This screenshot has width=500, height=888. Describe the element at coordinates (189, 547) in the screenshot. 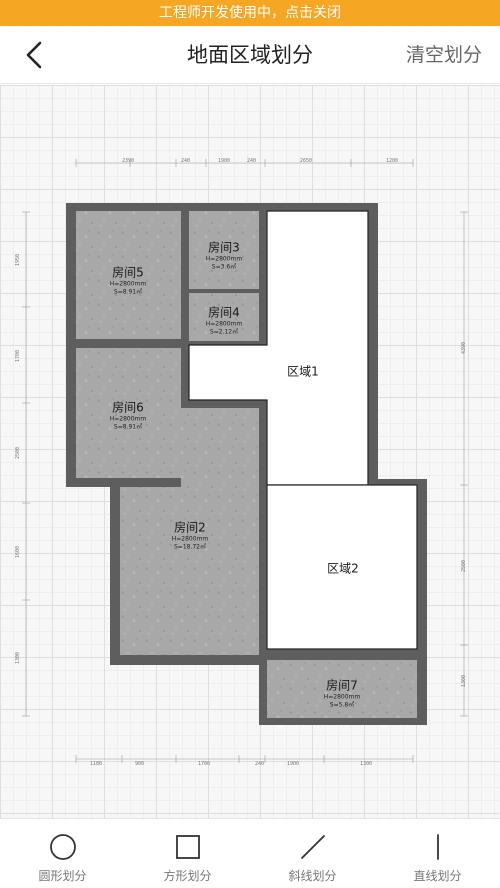

I see `room-area: S=18.72㎡` at that location.